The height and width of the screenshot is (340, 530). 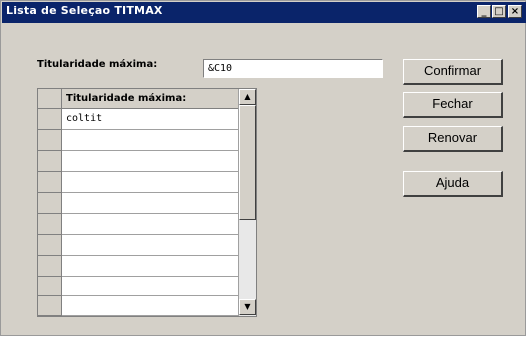 I want to click on confirm-button: Confirmar, so click(x=453, y=72).